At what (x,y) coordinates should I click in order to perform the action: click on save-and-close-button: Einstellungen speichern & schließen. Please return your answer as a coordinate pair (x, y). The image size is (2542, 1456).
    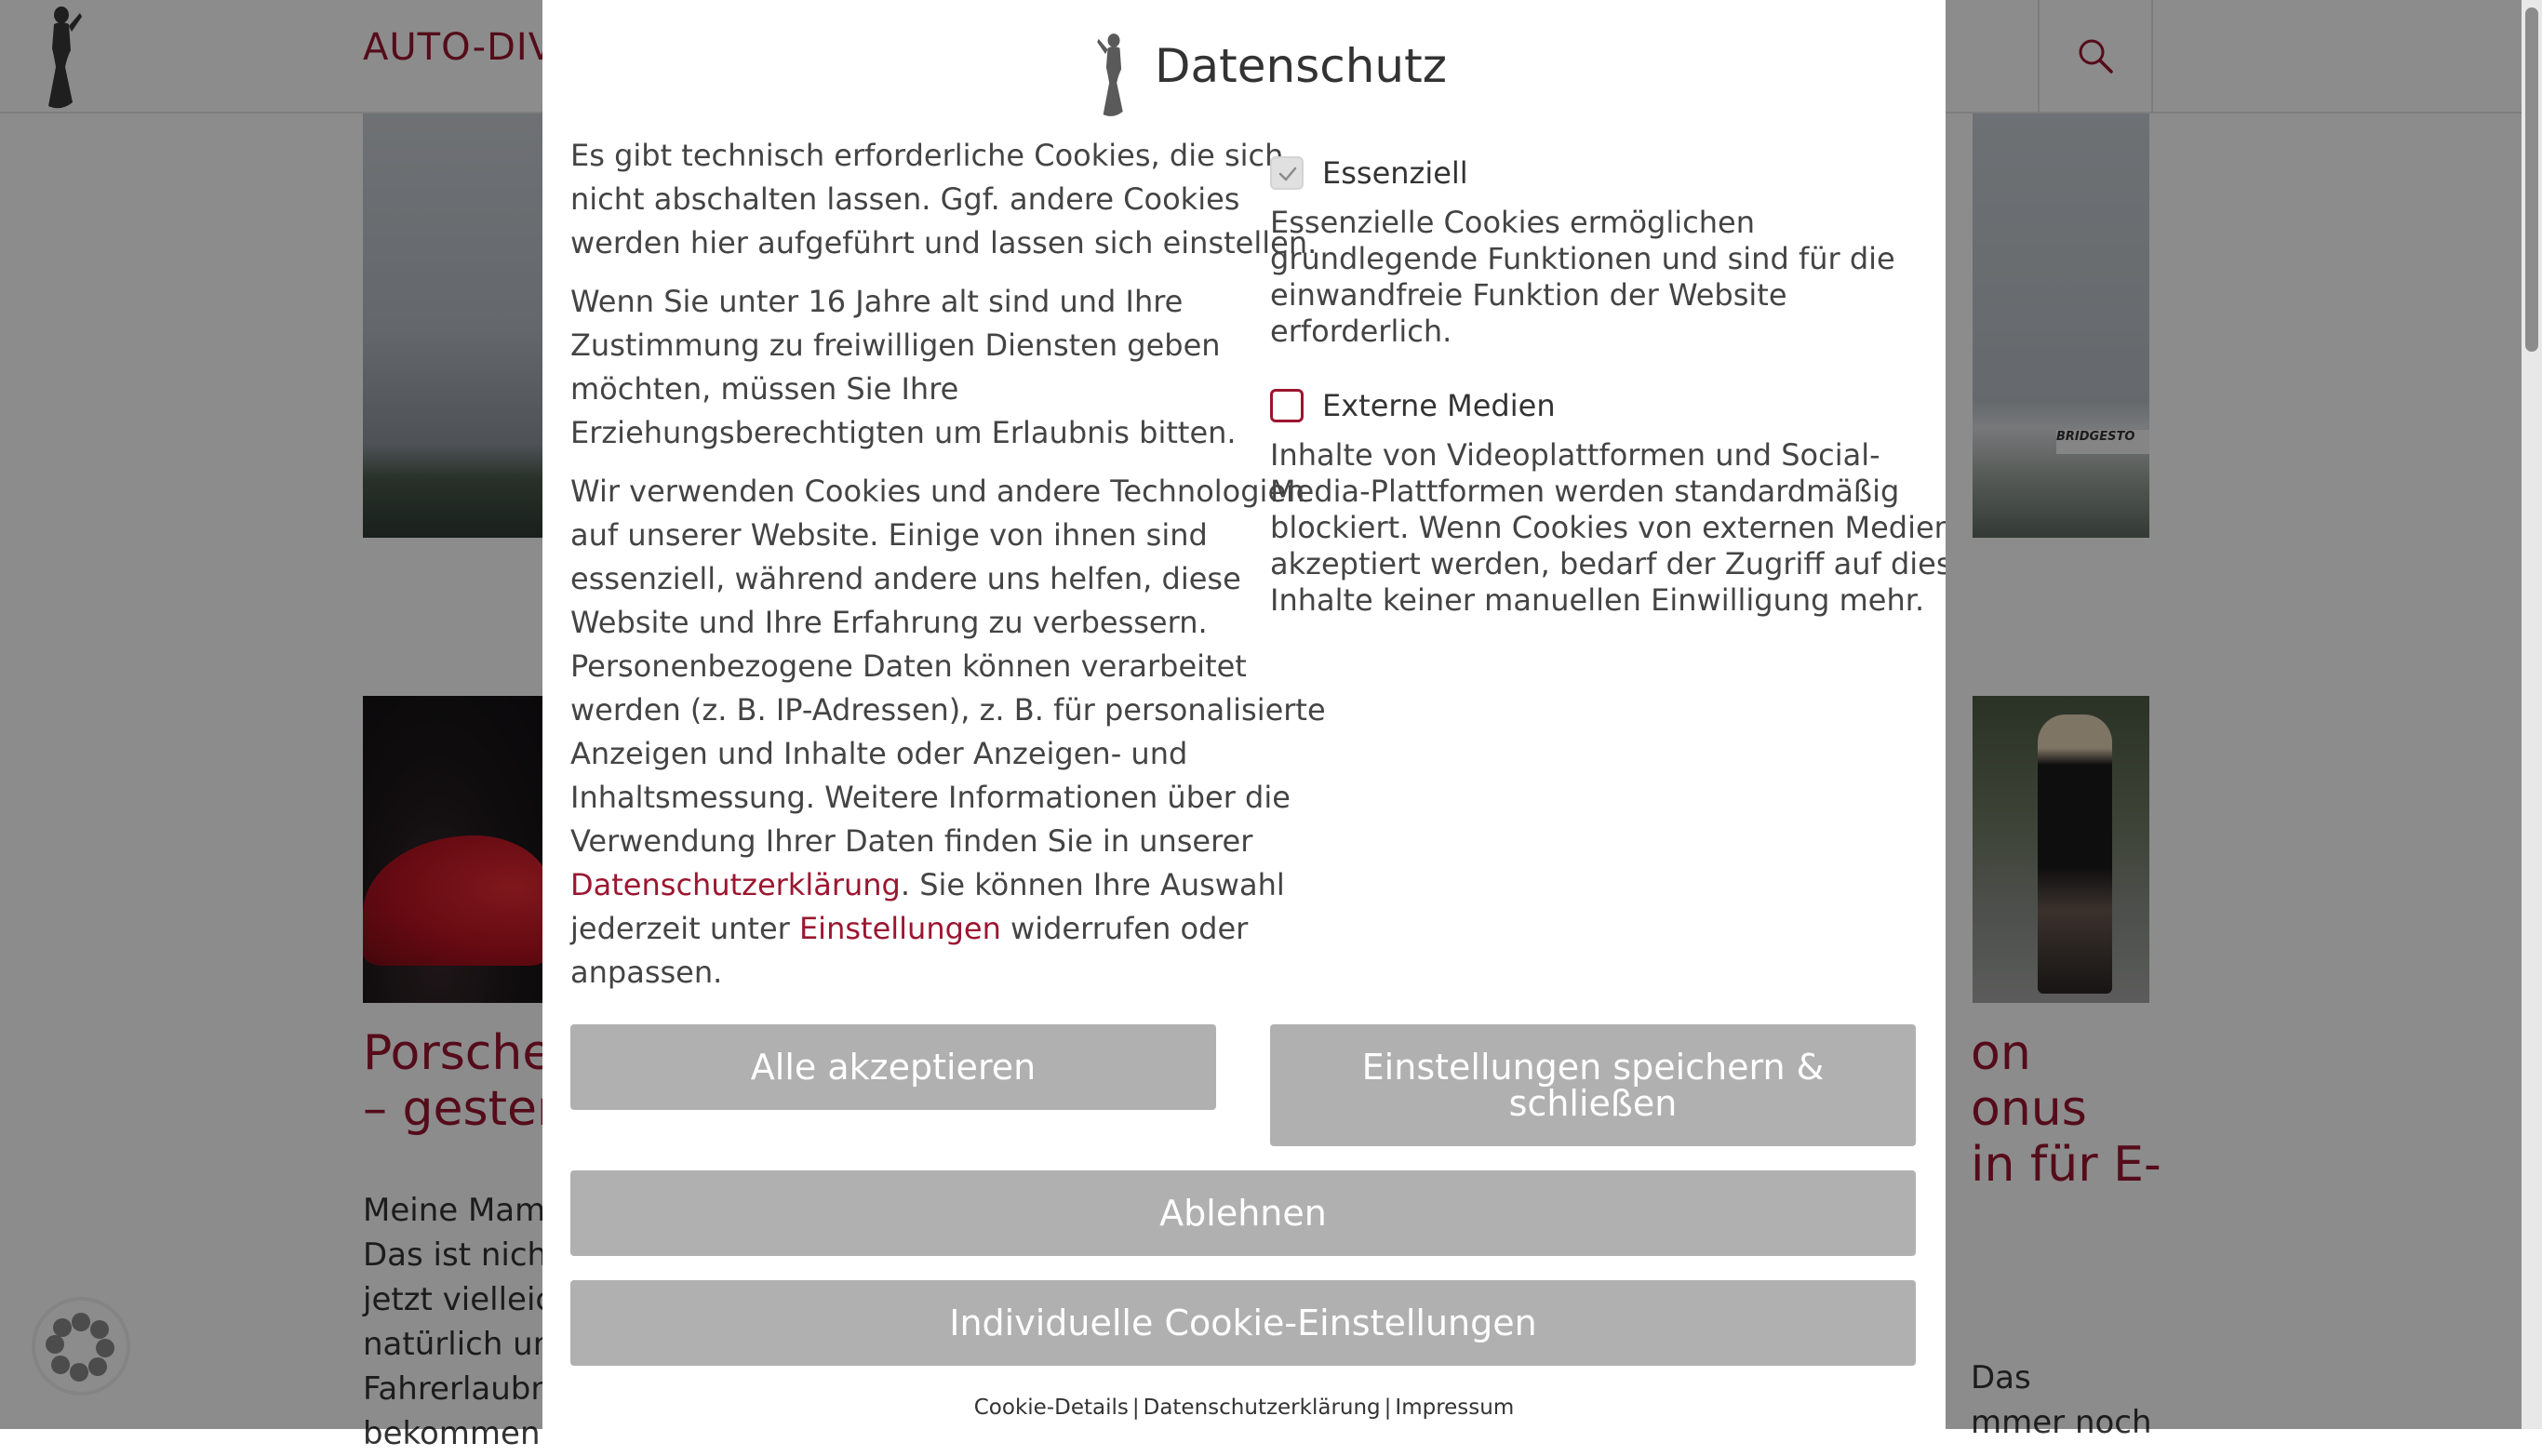
    Looking at the image, I should click on (1593, 1085).